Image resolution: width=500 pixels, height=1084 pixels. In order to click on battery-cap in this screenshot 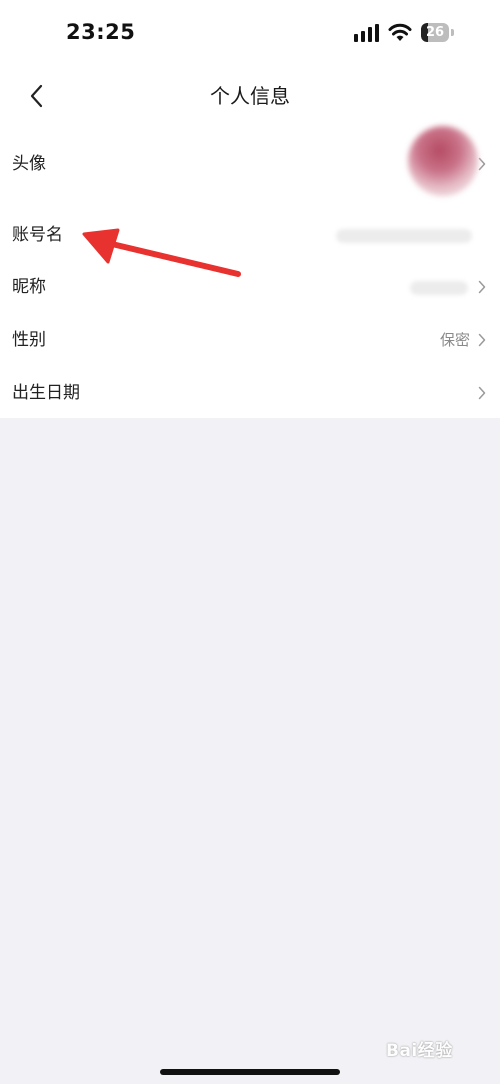, I will do `click(452, 32)`.